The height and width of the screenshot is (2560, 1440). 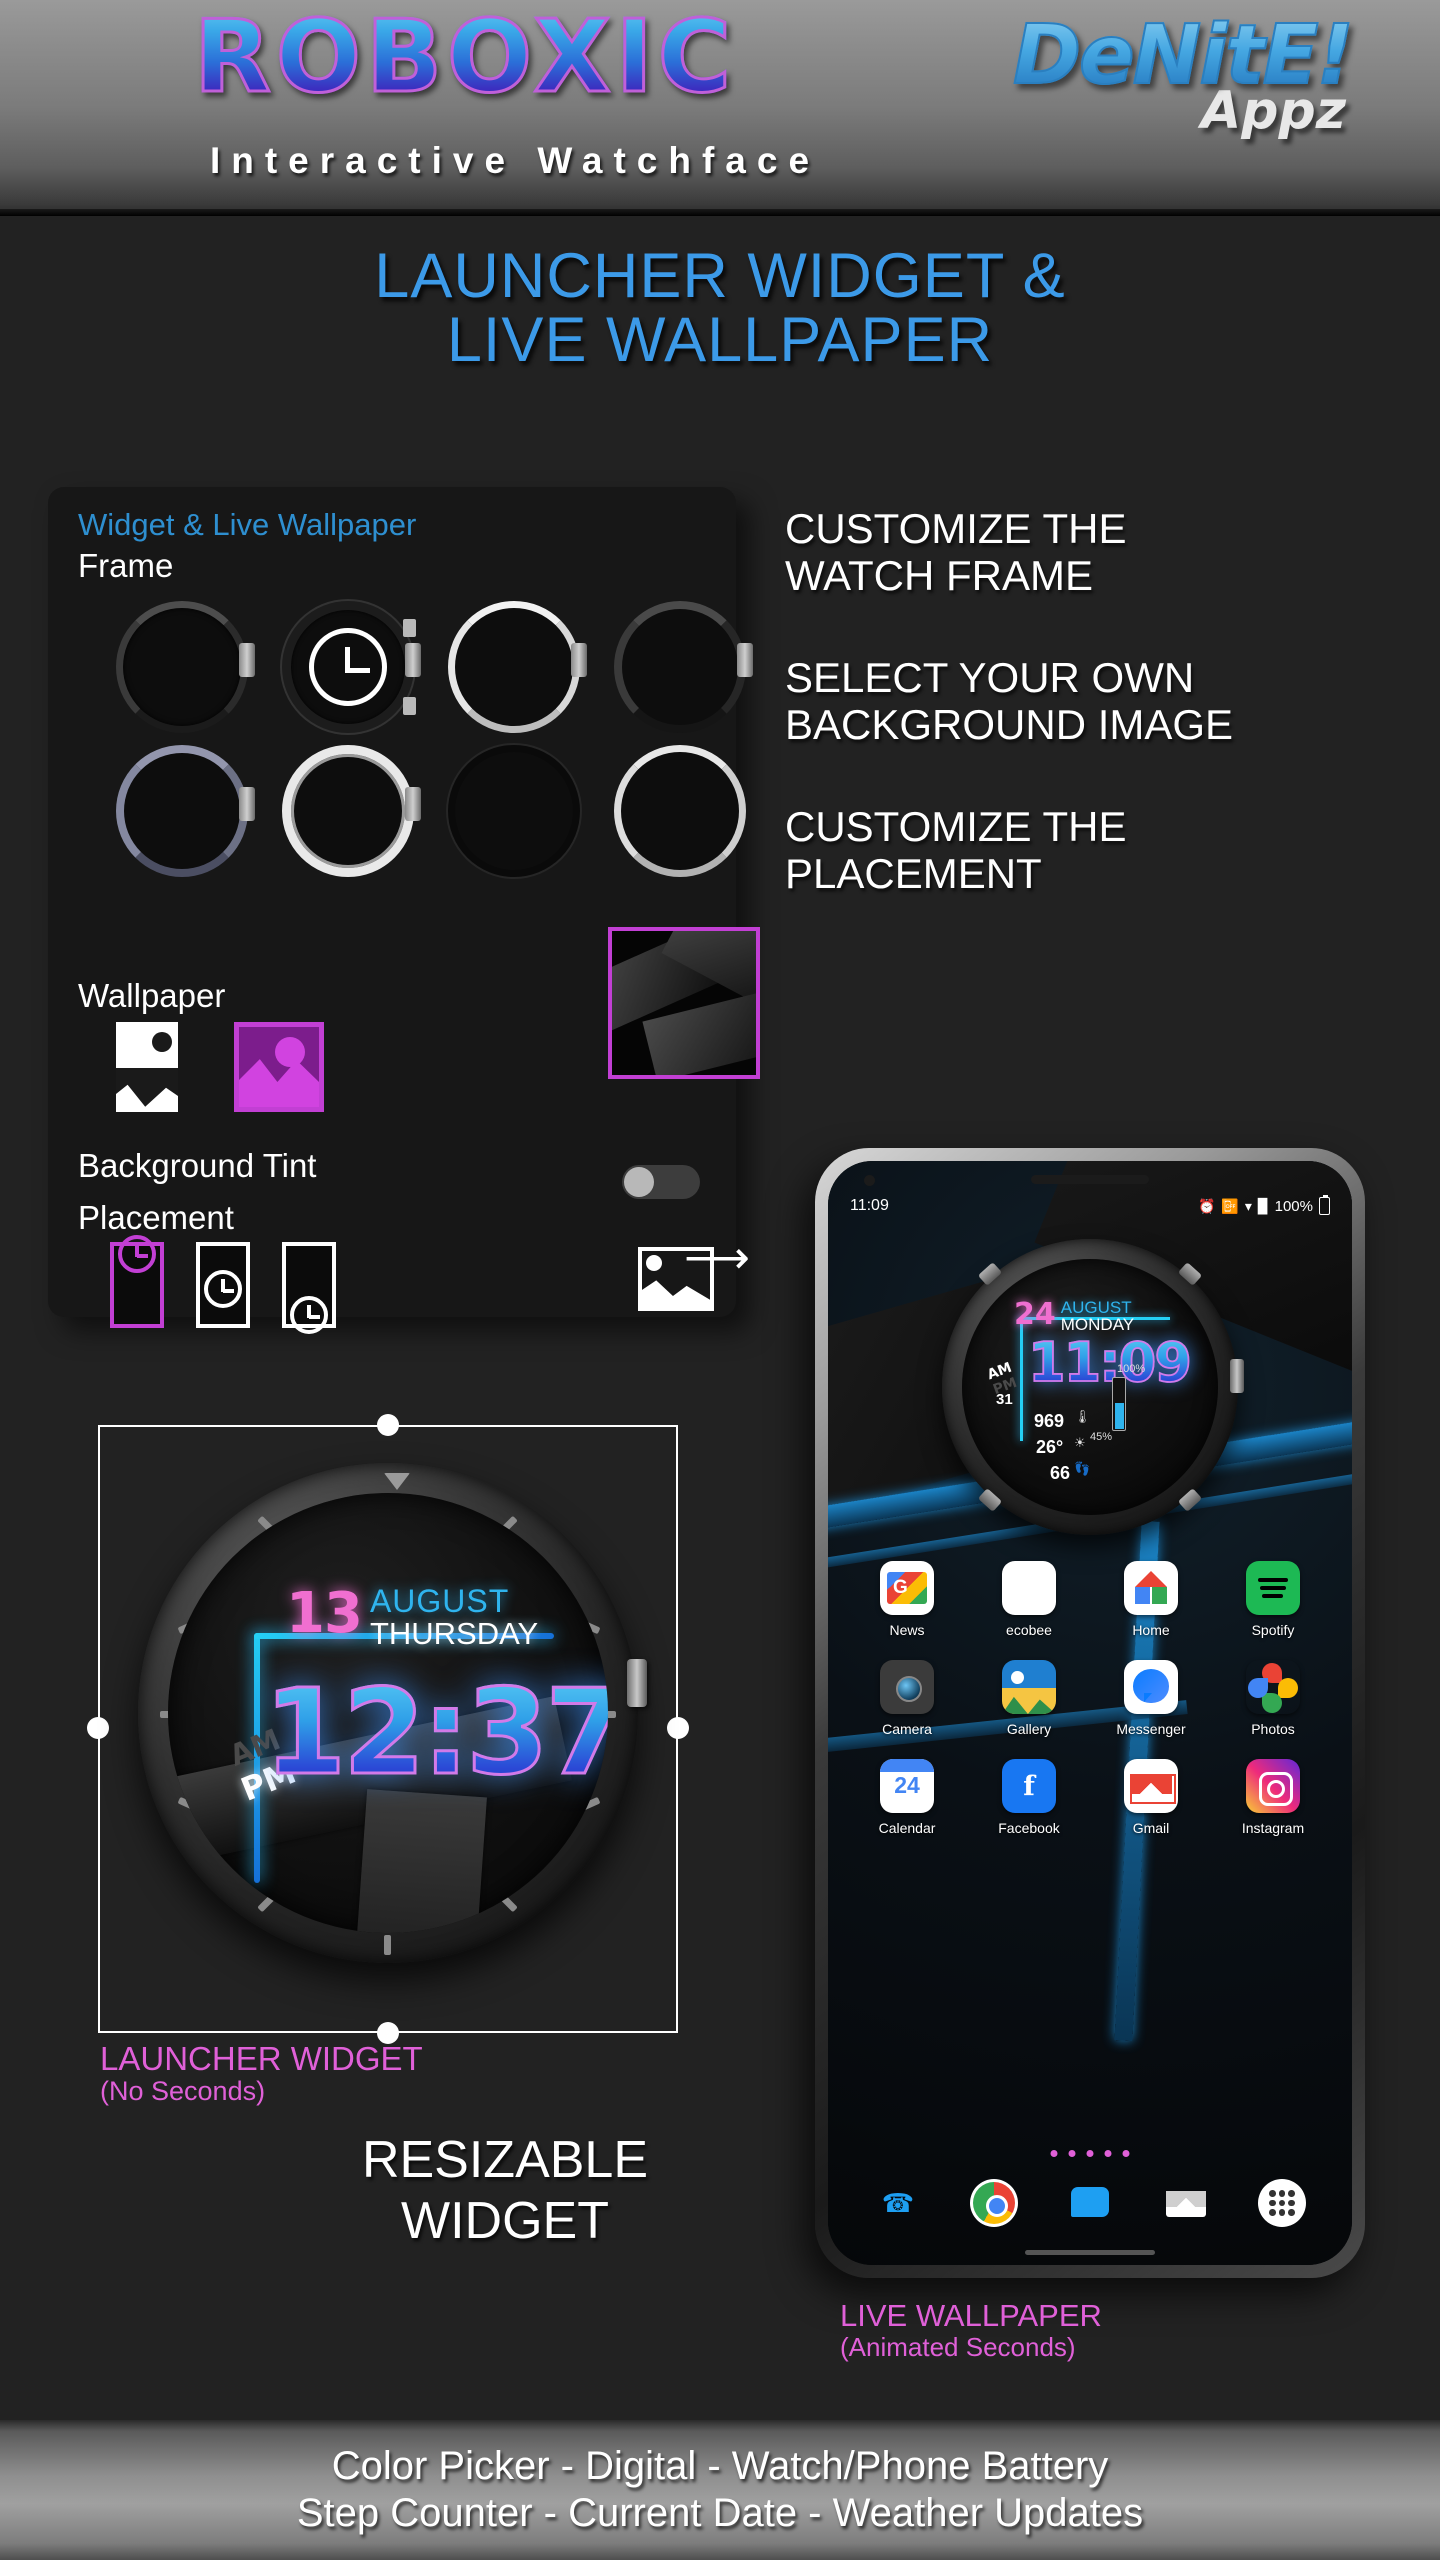 I want to click on email-icon, so click(x=1186, y=2203).